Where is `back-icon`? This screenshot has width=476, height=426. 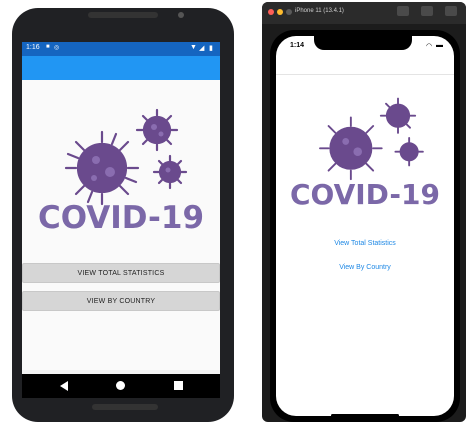 back-icon is located at coordinates (64, 386).